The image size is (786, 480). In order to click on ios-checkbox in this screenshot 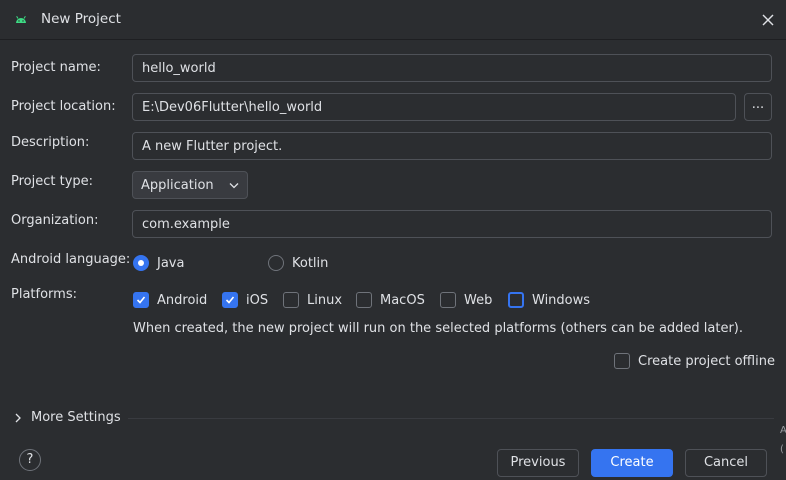, I will do `click(230, 300)`.